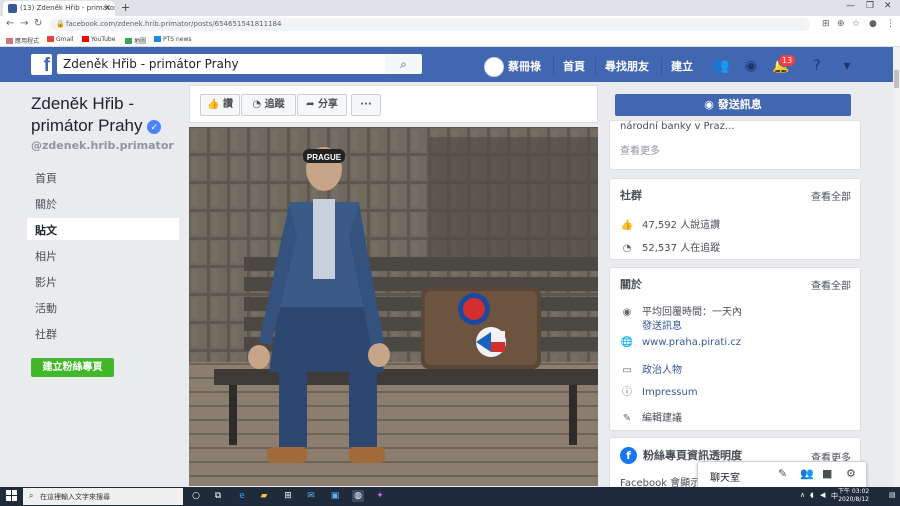 The image size is (900, 506). Describe the element at coordinates (896, 79) in the screenshot. I see `scrollbar-thumb` at that location.